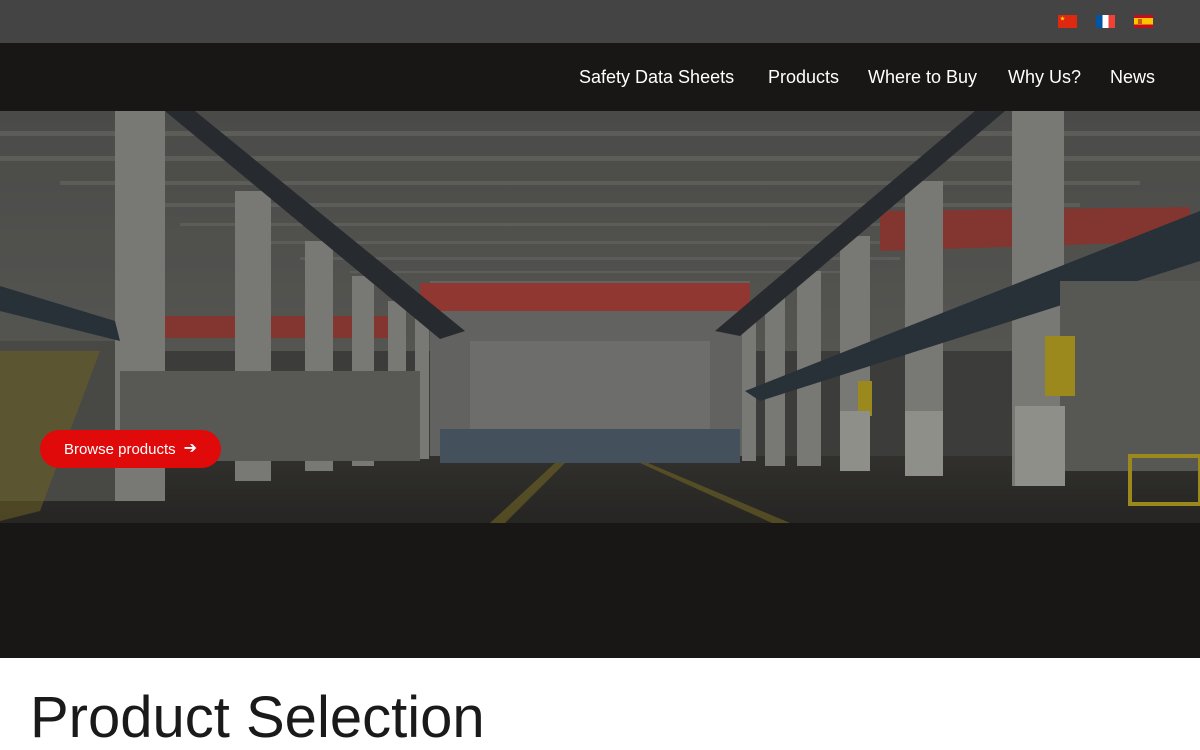 This screenshot has width=1200, height=750. I want to click on flag-star-icon, so click(1062, 18).